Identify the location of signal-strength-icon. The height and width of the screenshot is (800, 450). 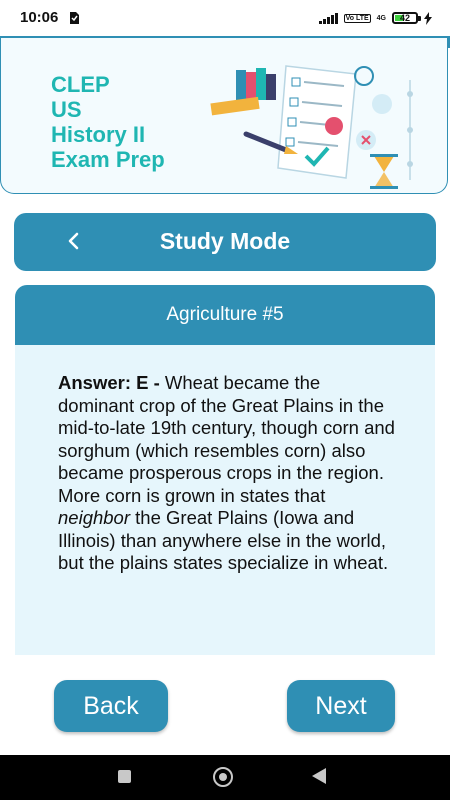
(328, 18).